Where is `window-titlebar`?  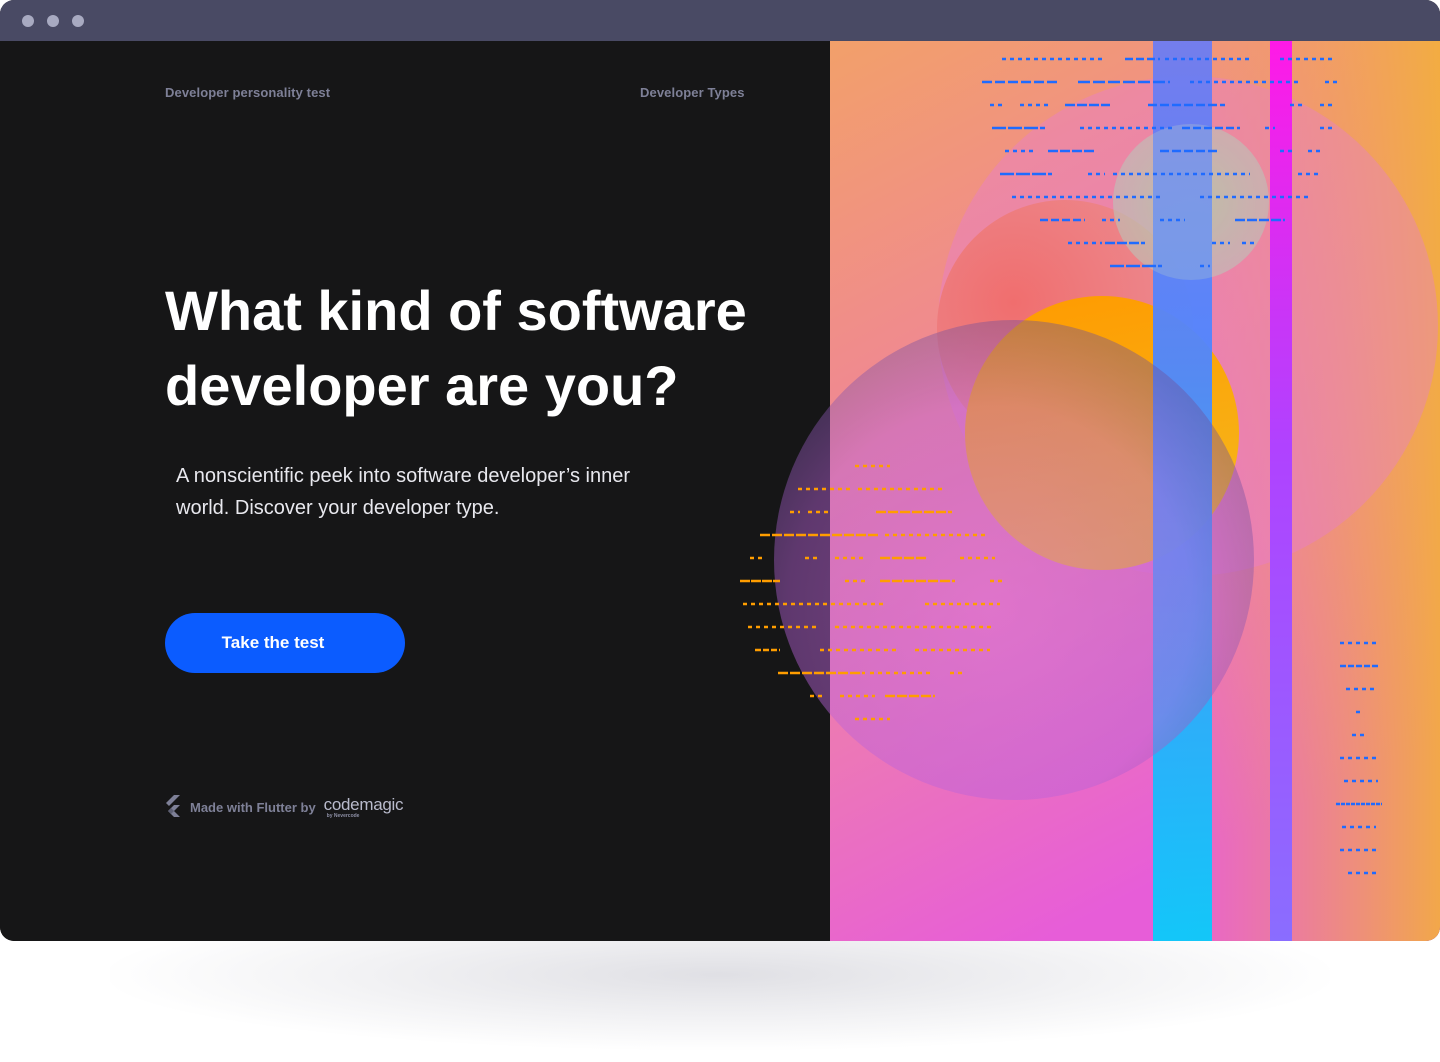
window-titlebar is located at coordinates (720, 20).